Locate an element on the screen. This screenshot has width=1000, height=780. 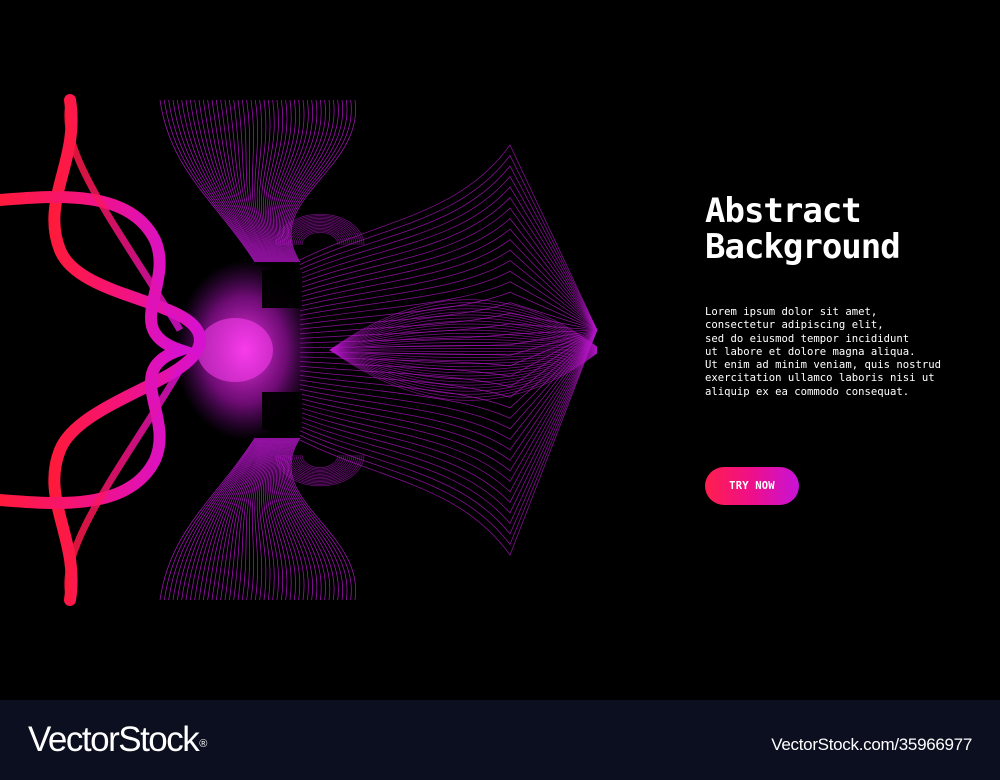
registered-mark: ® is located at coordinates (203, 744).